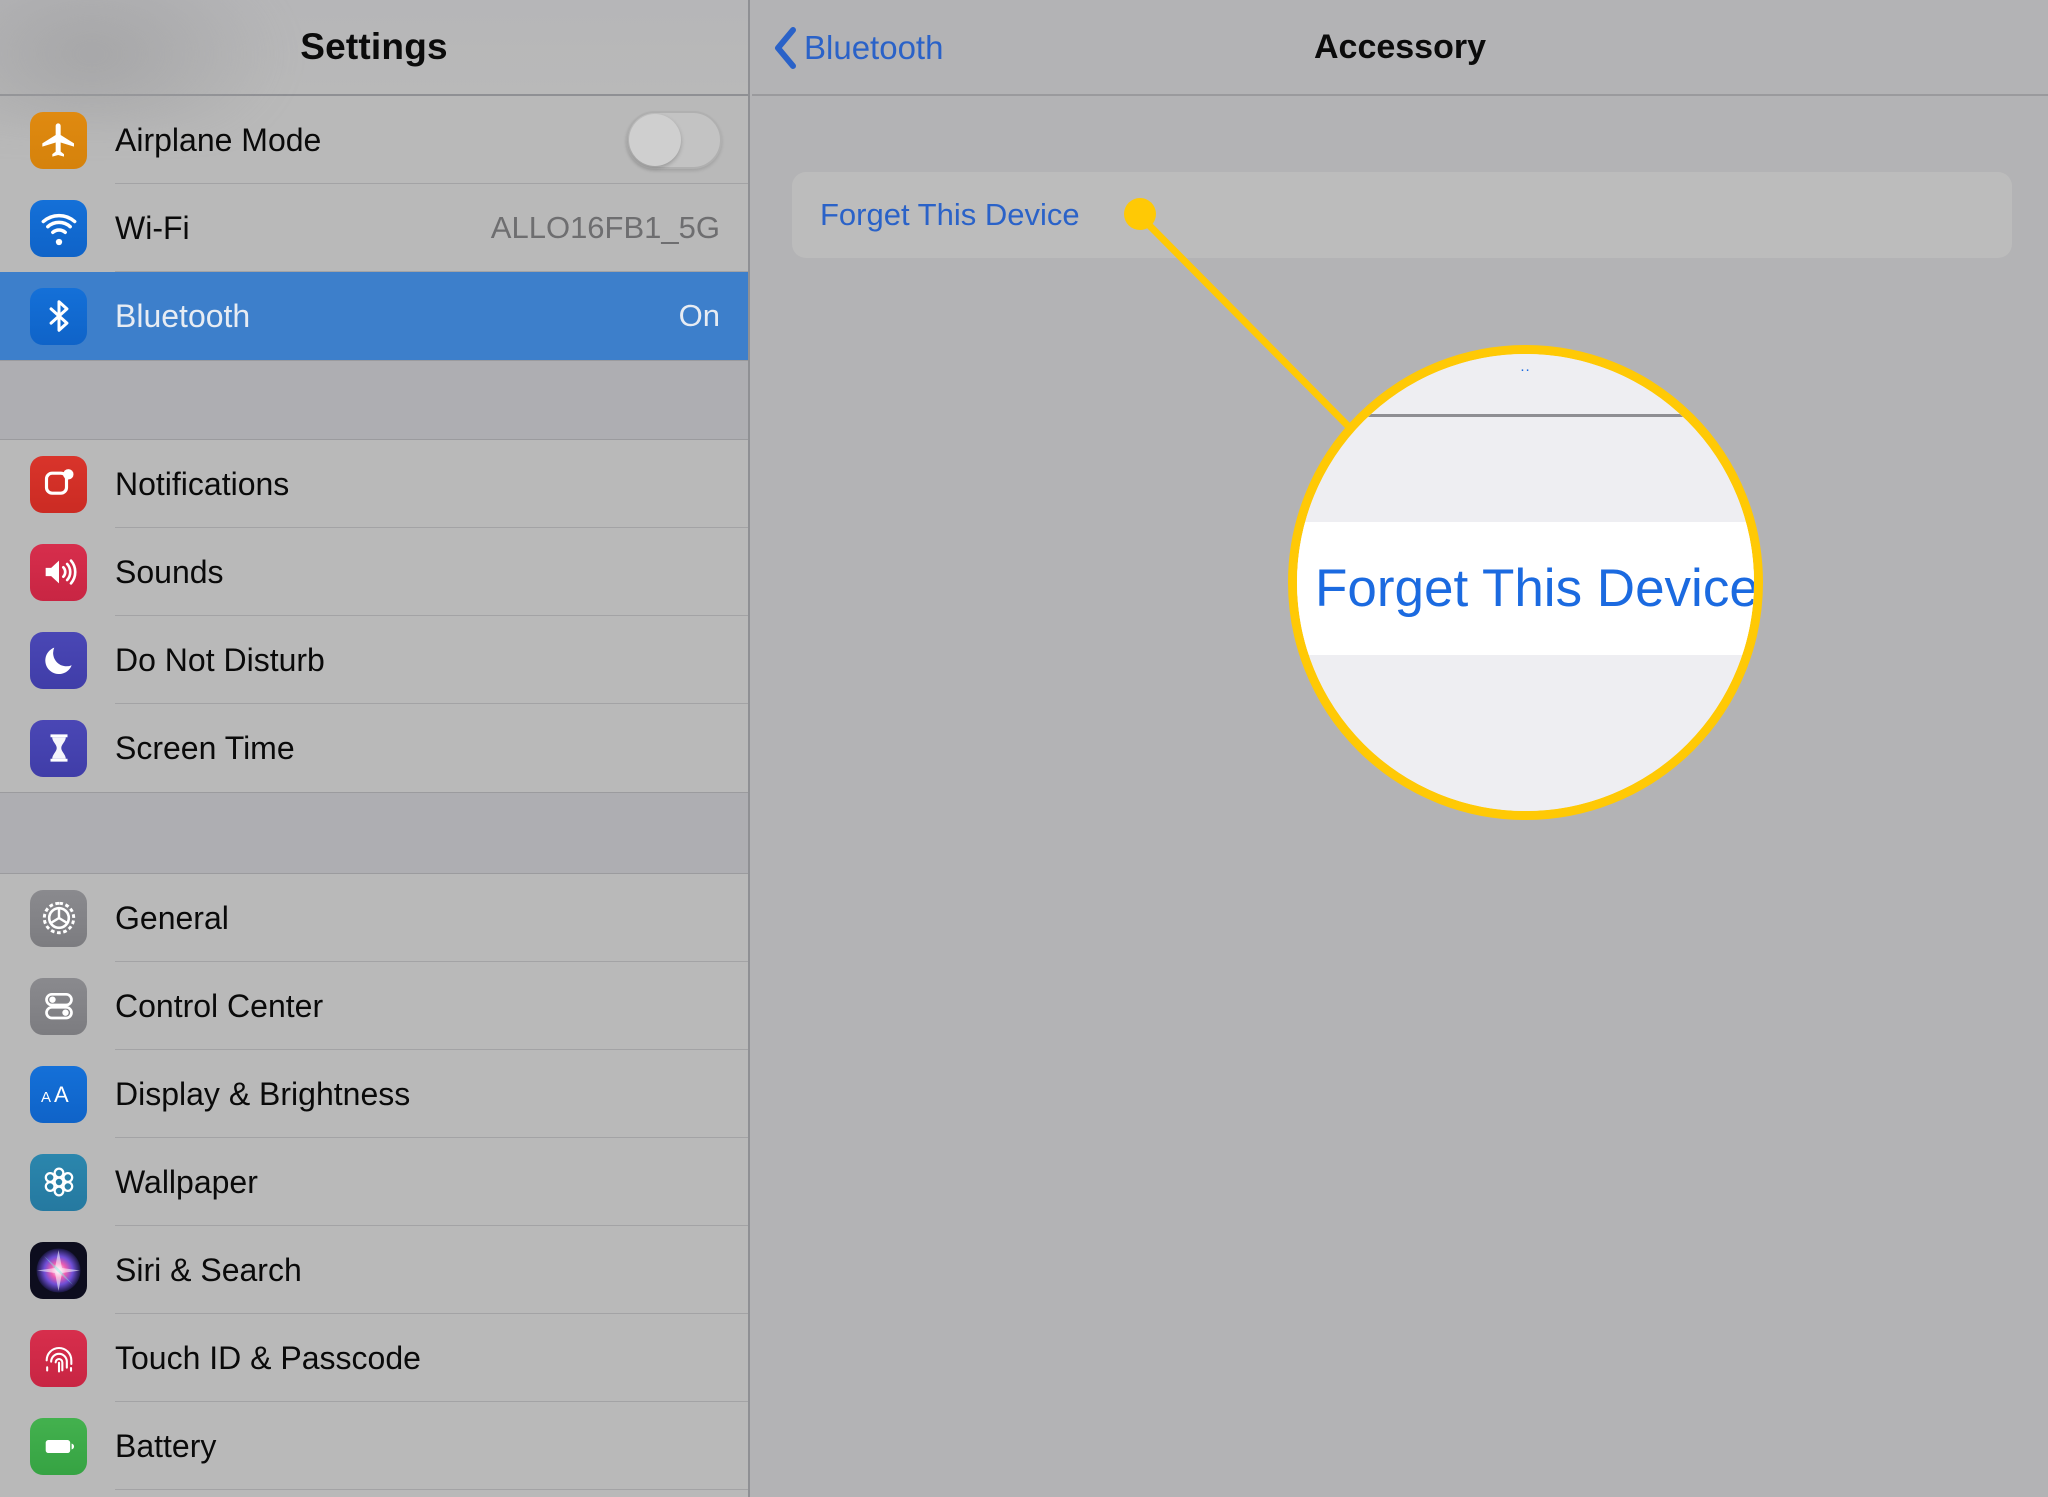 This screenshot has height=1497, width=2048. Describe the element at coordinates (58, 1270) in the screenshot. I see `siri-icon` at that location.